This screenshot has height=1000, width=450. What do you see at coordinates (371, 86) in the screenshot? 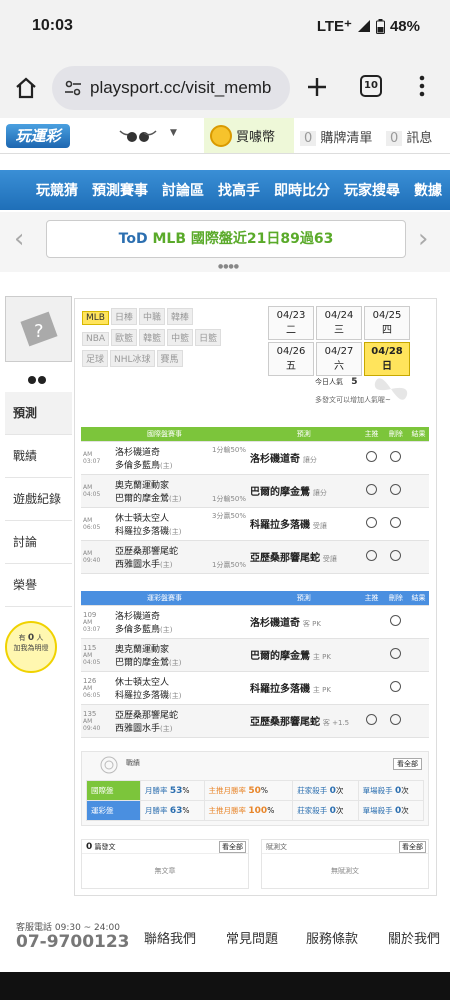
I see `tab-switcher-button: 10` at bounding box center [371, 86].